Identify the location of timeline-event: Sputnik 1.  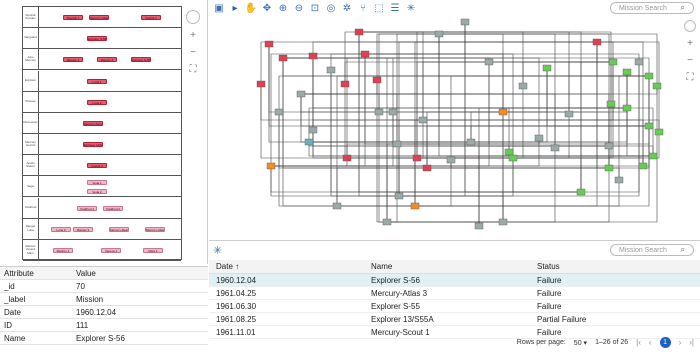
(73, 18).